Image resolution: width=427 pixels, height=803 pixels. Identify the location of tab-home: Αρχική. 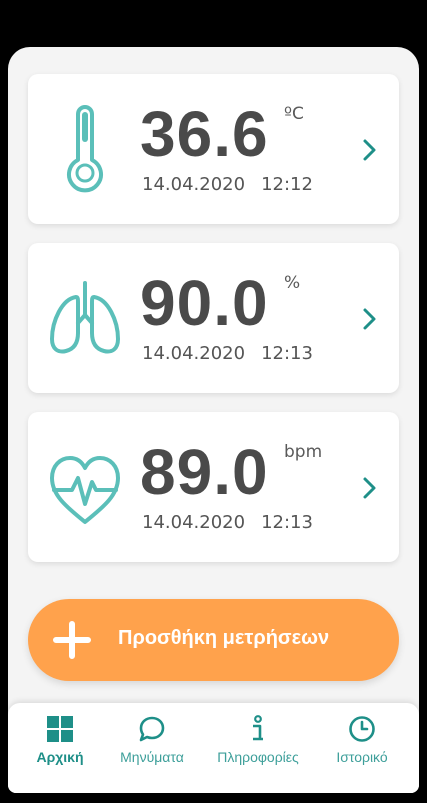
(60, 745).